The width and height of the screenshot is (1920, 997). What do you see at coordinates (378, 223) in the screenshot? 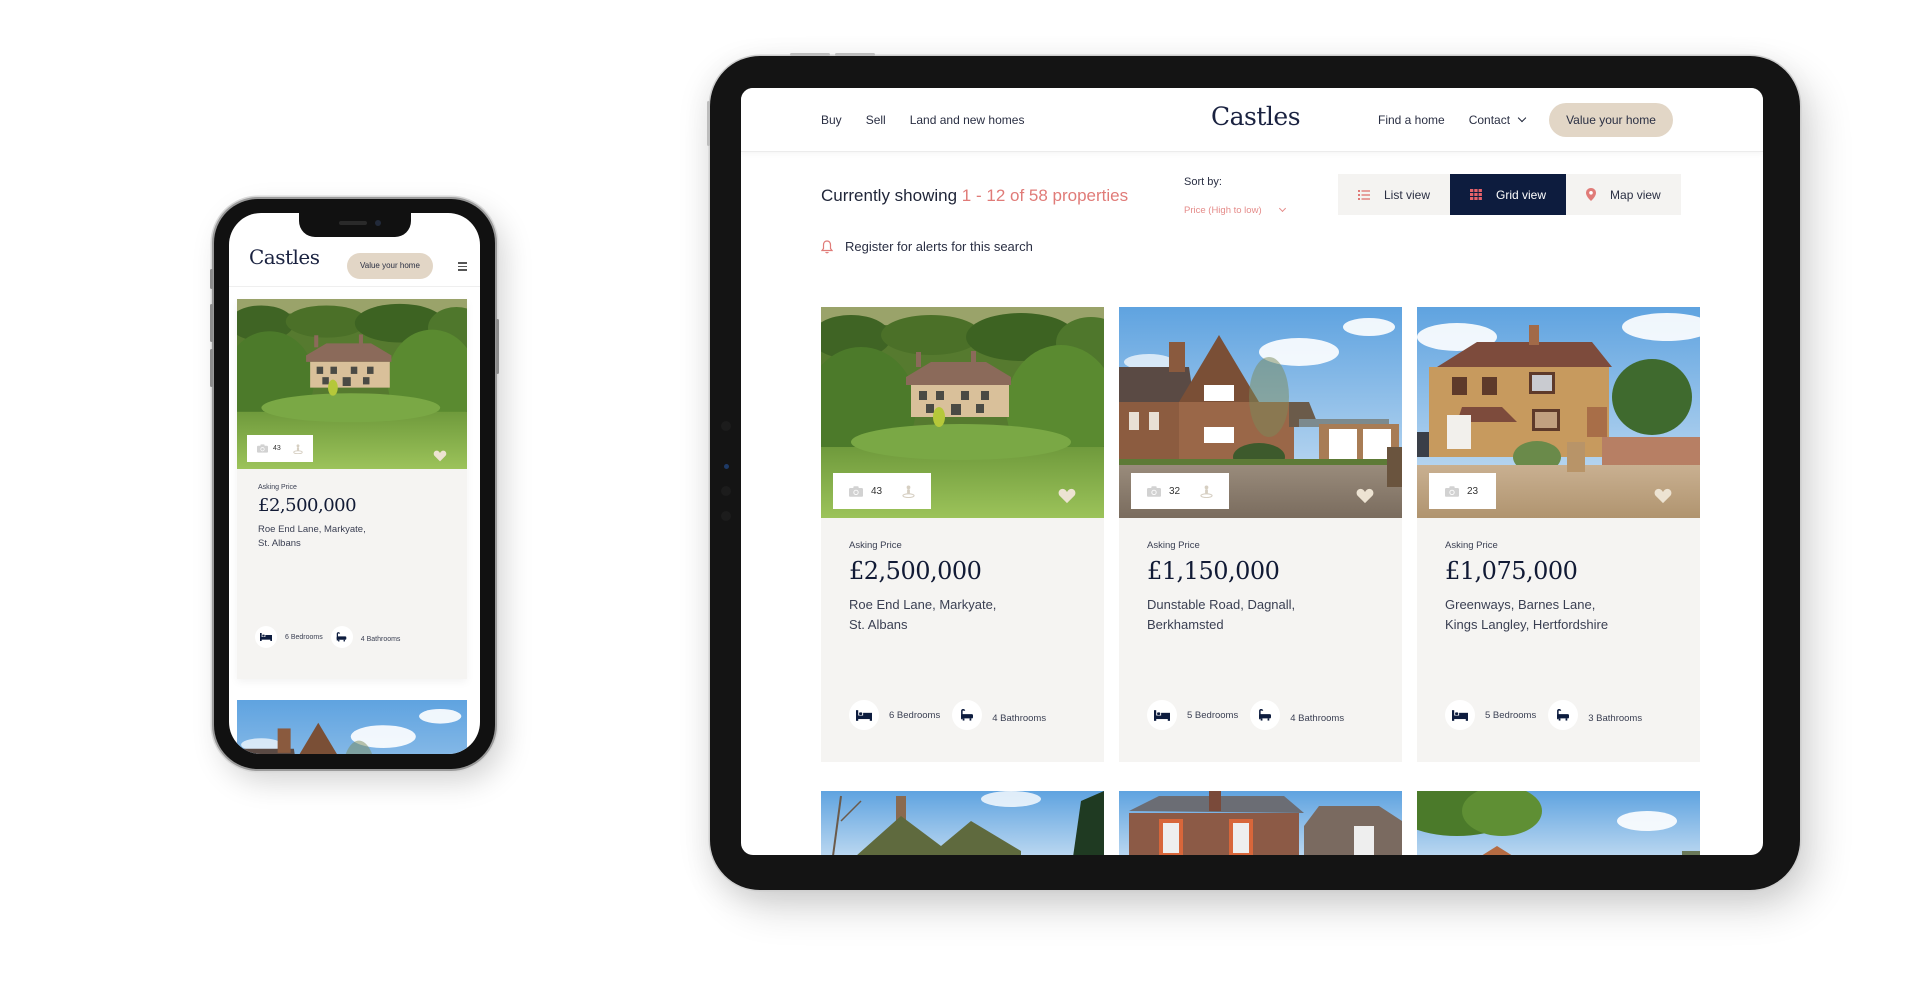
I see `phone-front-camera` at bounding box center [378, 223].